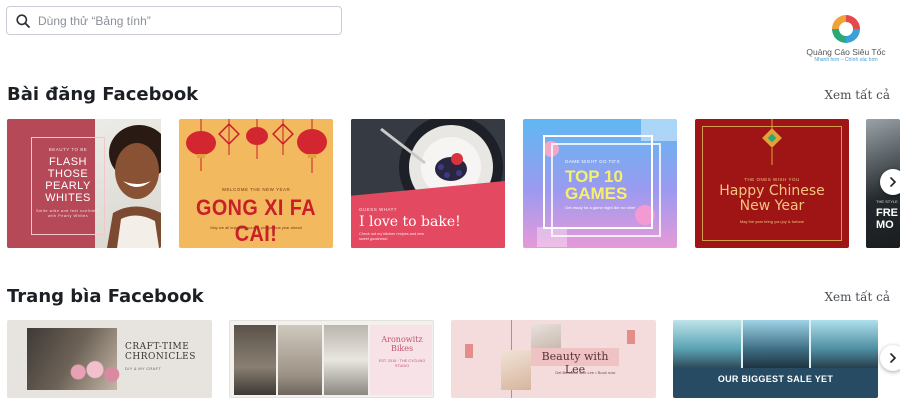 Image resolution: width=900 pixels, height=410 pixels. Describe the element at coordinates (846, 60) in the screenshot. I see `logo-tagline: Nhanh hơn – Chính xác hơn` at that location.